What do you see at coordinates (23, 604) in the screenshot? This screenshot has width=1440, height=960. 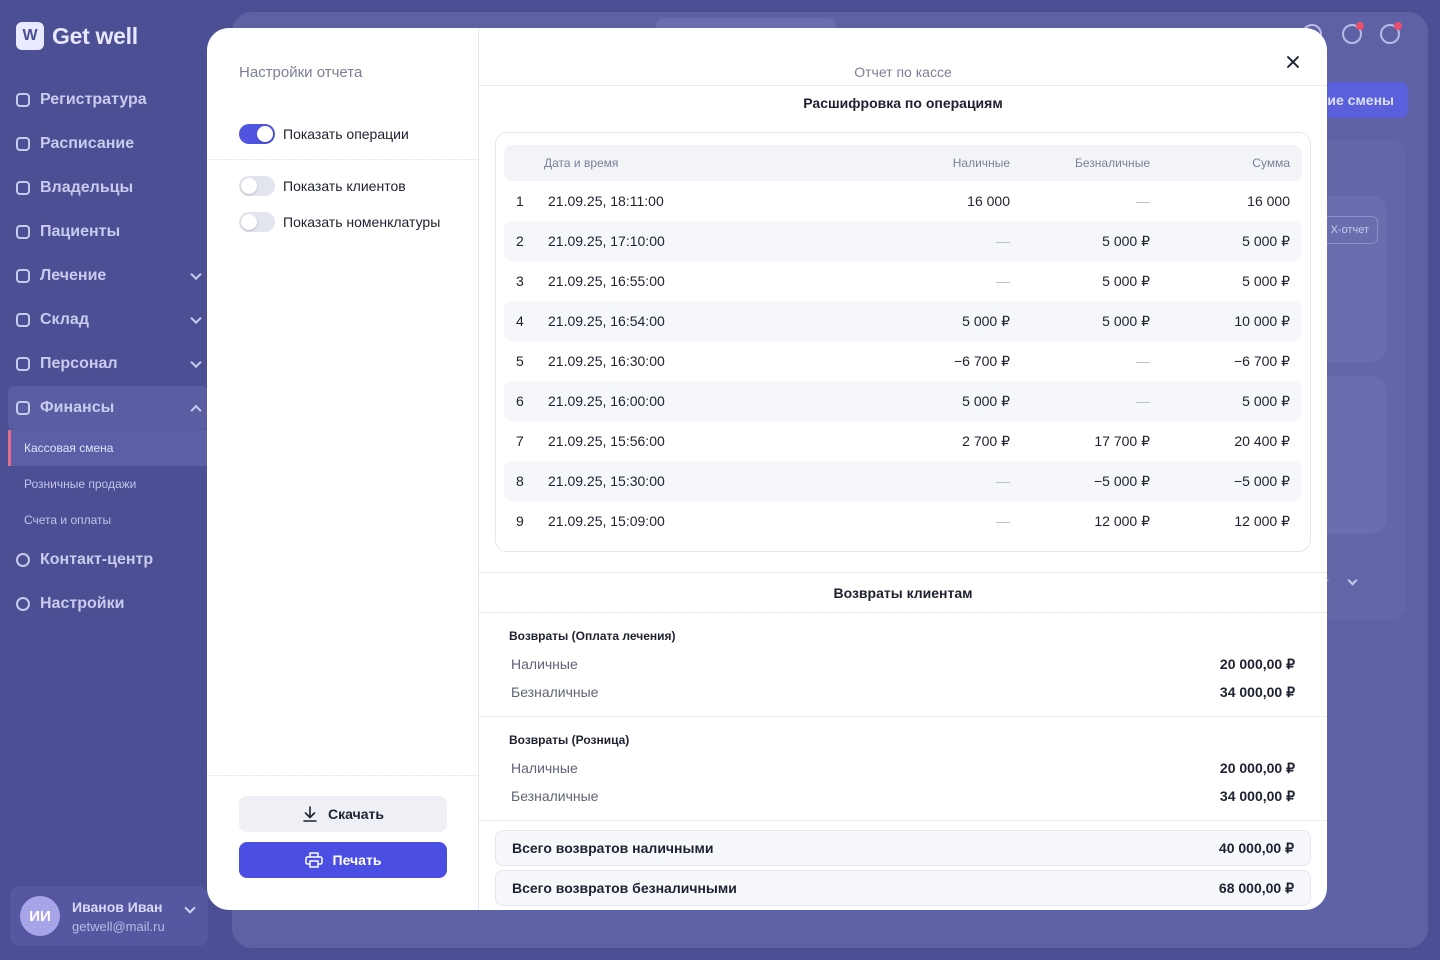 I see `gear-icon` at bounding box center [23, 604].